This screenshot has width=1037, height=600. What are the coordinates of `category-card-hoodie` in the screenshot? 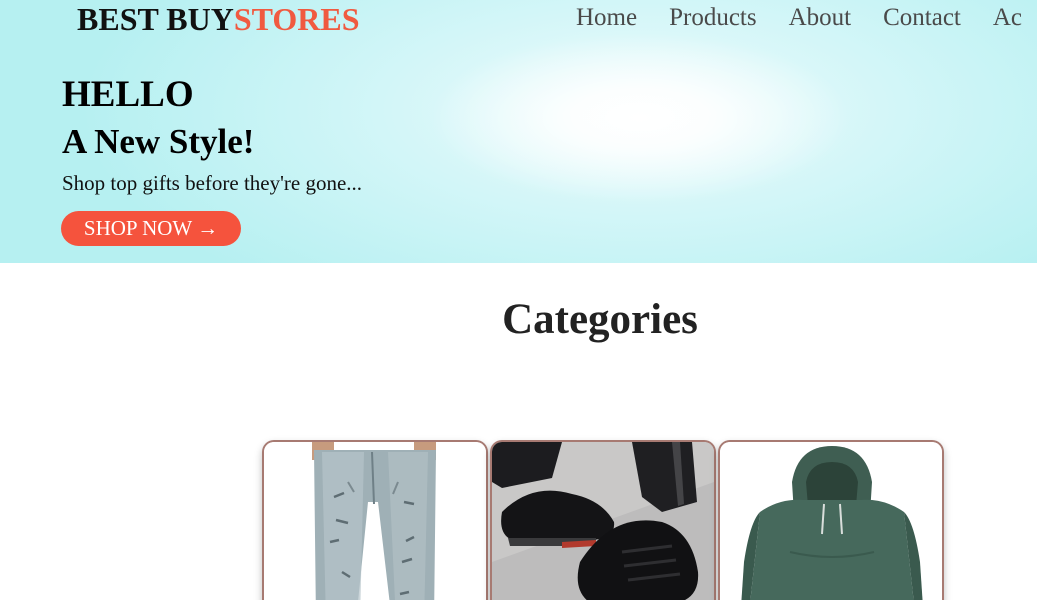 It's located at (831, 520).